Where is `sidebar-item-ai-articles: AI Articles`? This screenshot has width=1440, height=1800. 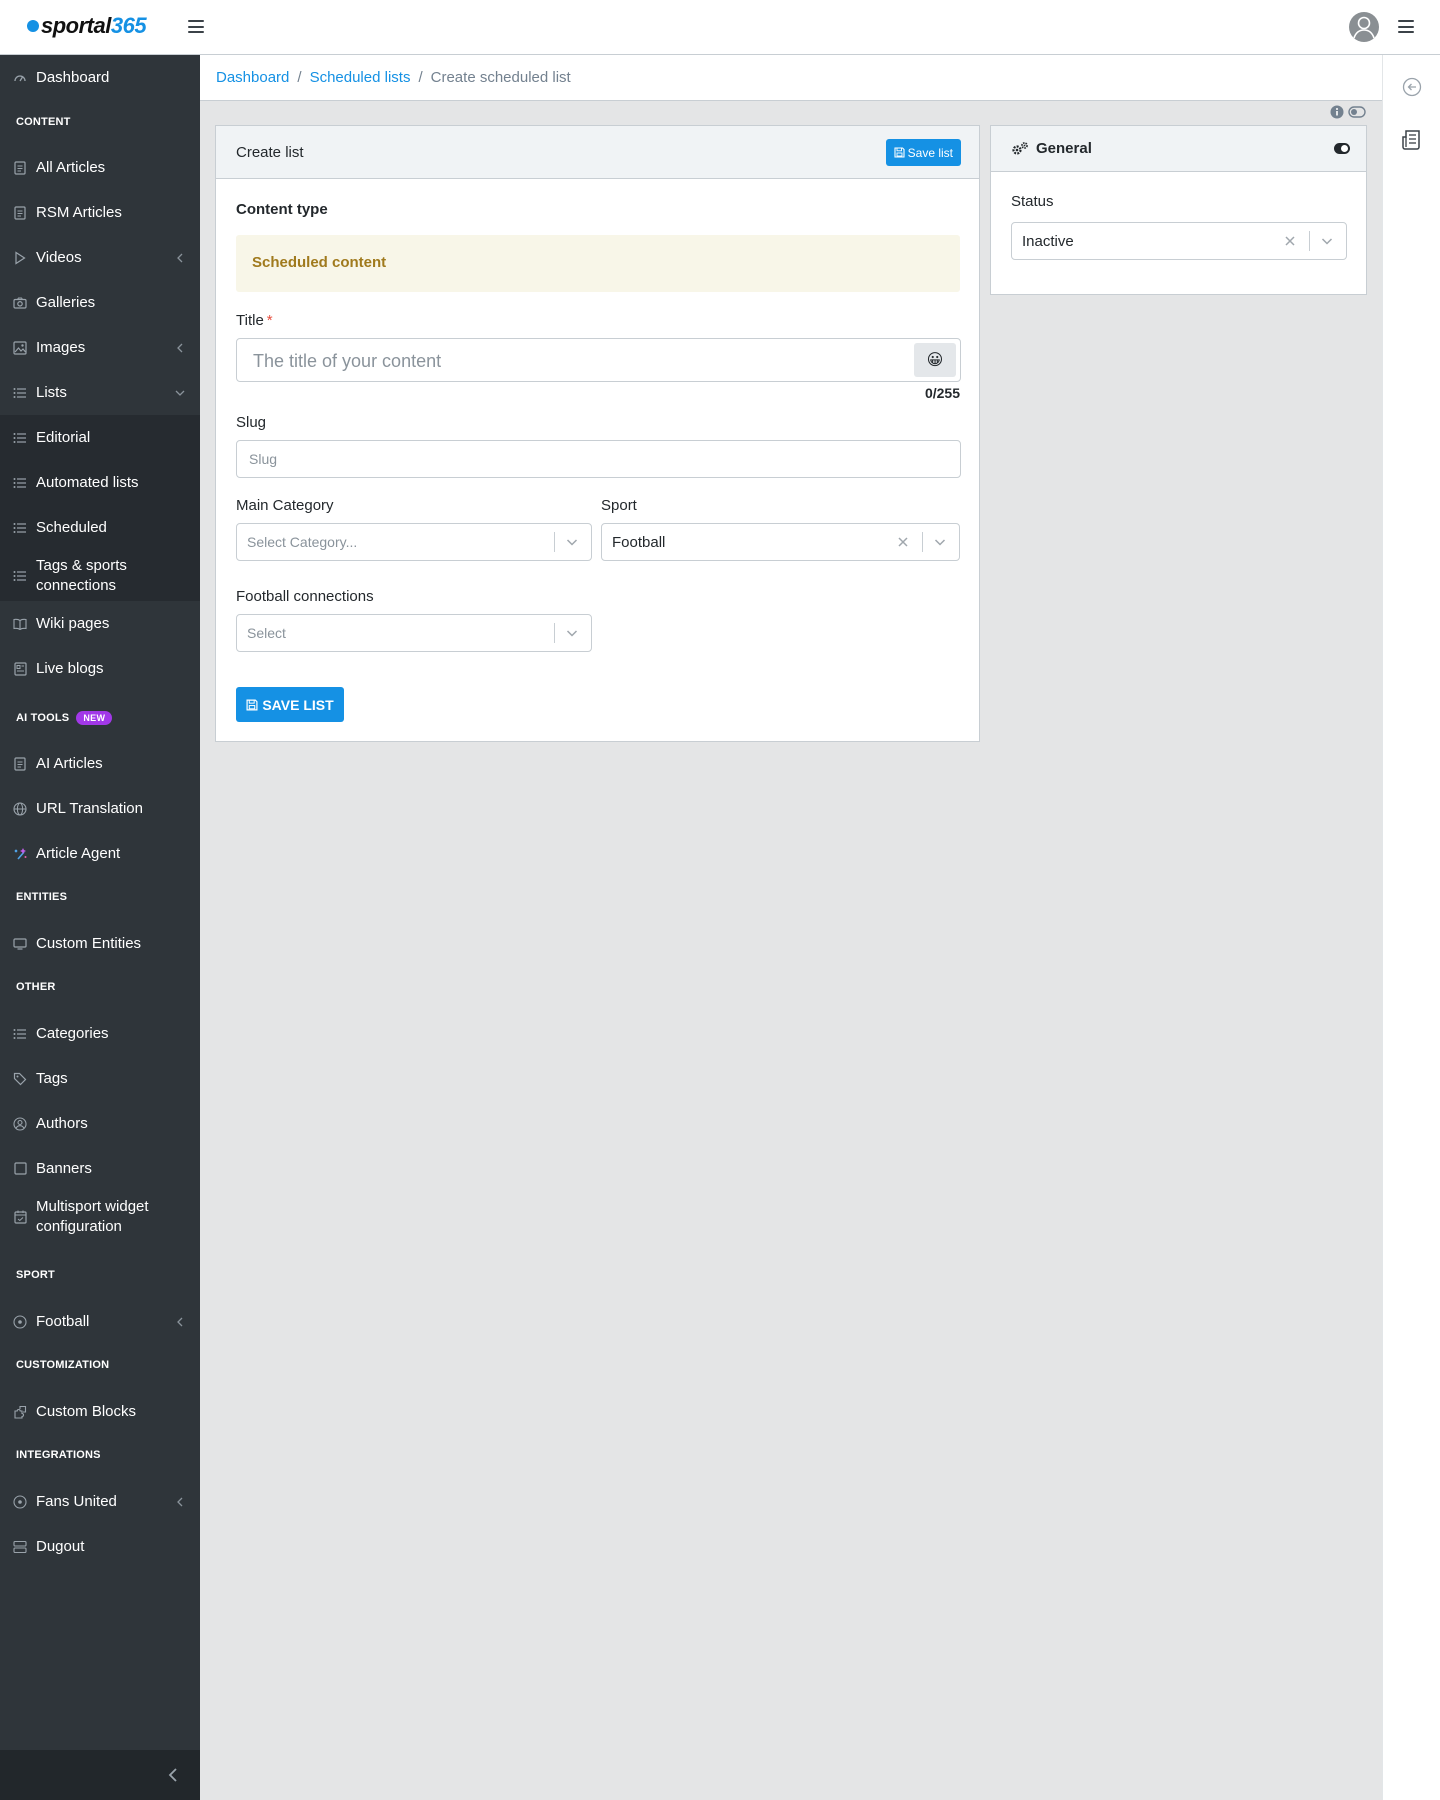
sidebar-item-ai-articles: AI Articles is located at coordinates (100, 763).